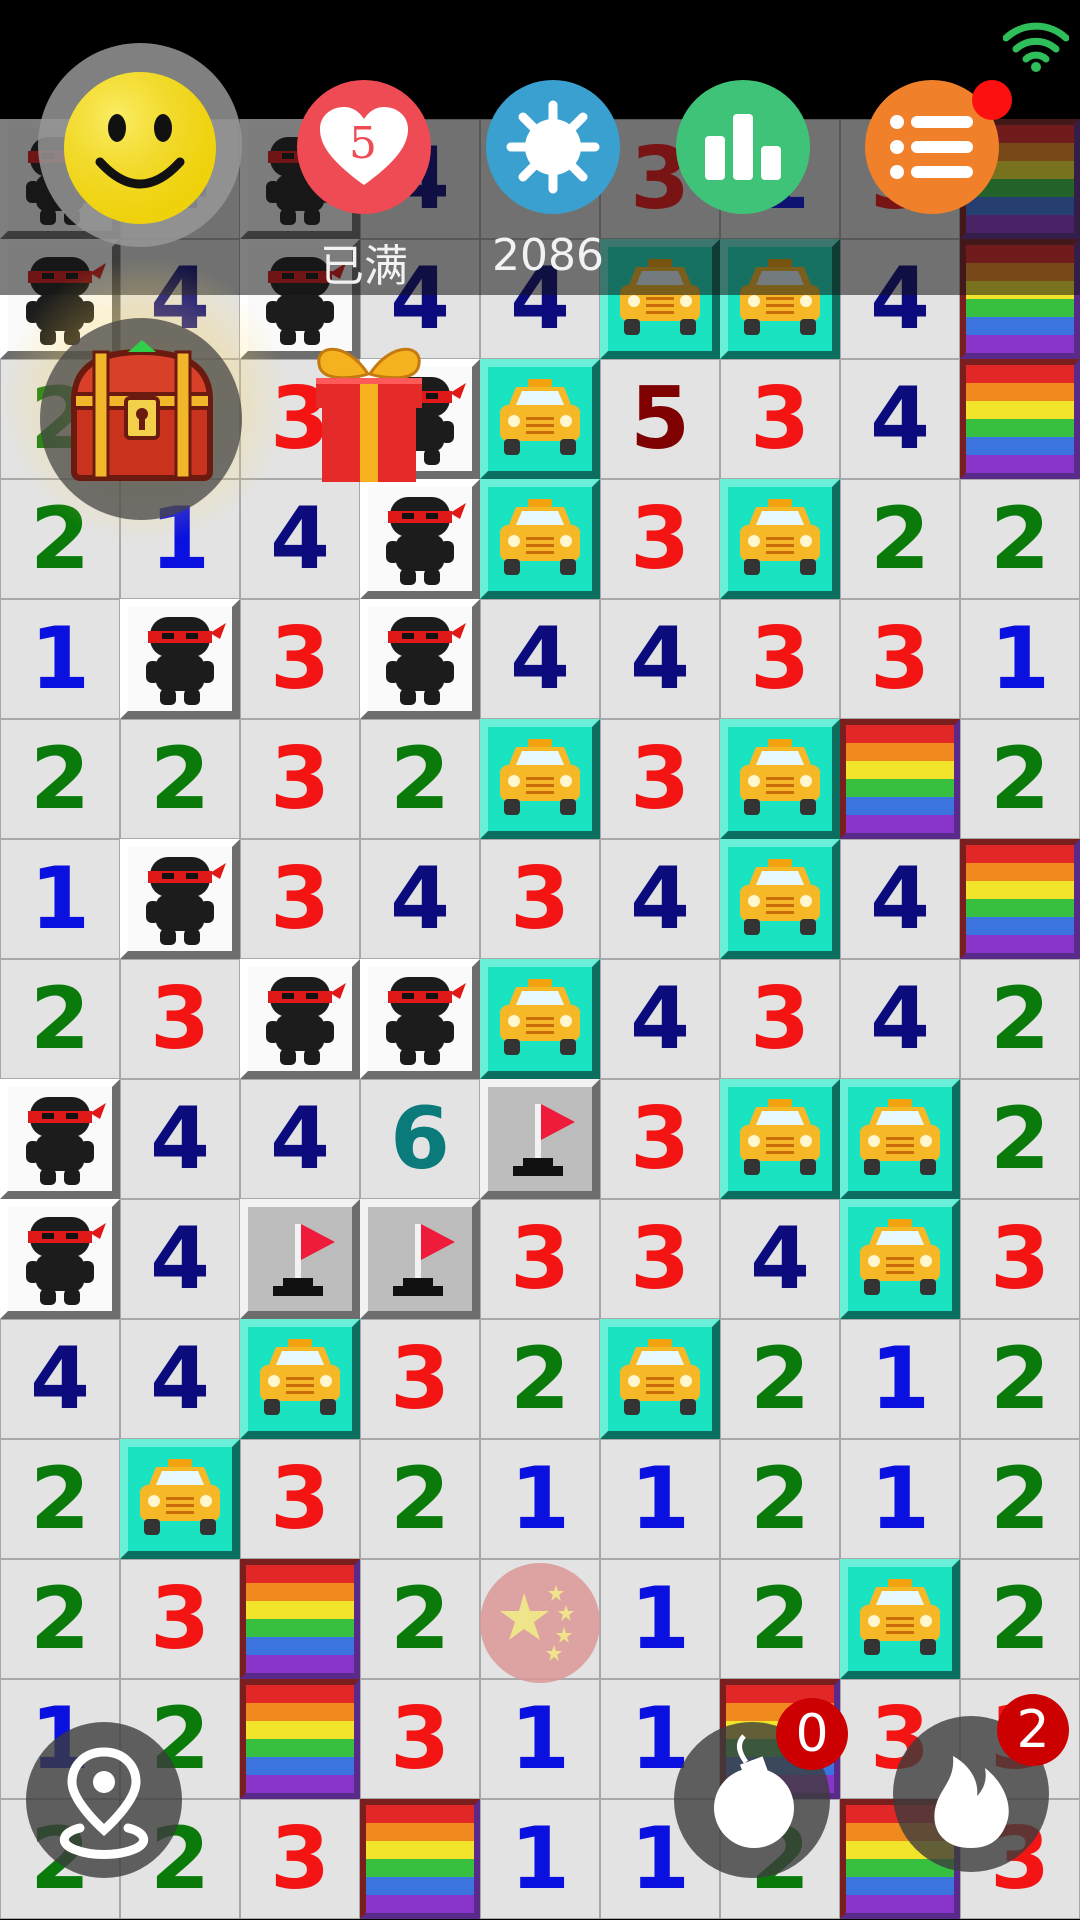 The image size is (1080, 1920). What do you see at coordinates (369, 411) in the screenshot?
I see `gift-box-icon` at bounding box center [369, 411].